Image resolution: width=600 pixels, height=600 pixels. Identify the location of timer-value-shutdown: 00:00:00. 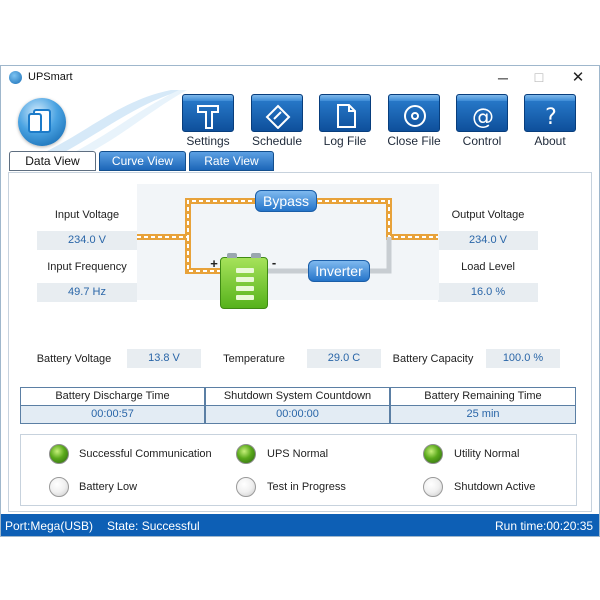
(297, 414).